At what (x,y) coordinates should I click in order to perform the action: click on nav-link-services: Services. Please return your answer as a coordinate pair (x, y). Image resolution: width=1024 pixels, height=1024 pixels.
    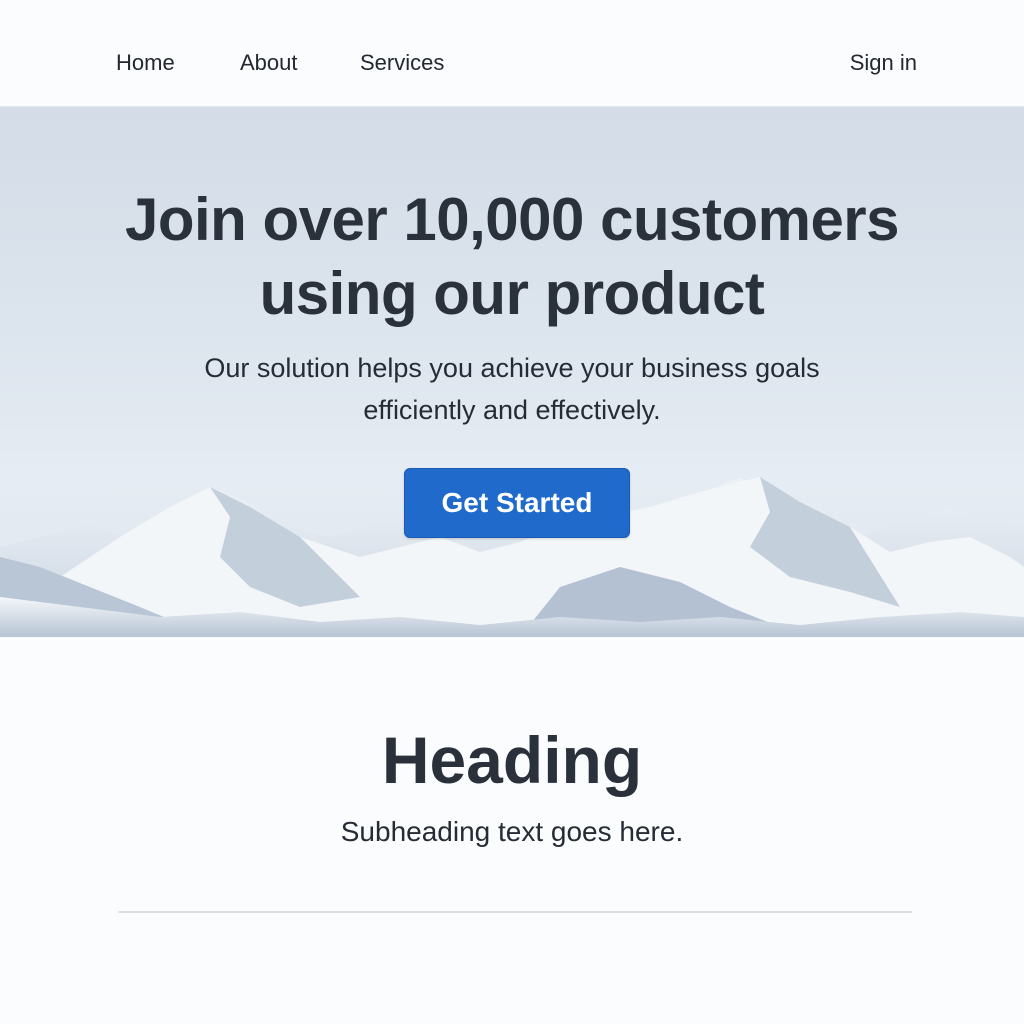
    Looking at the image, I should click on (402, 63).